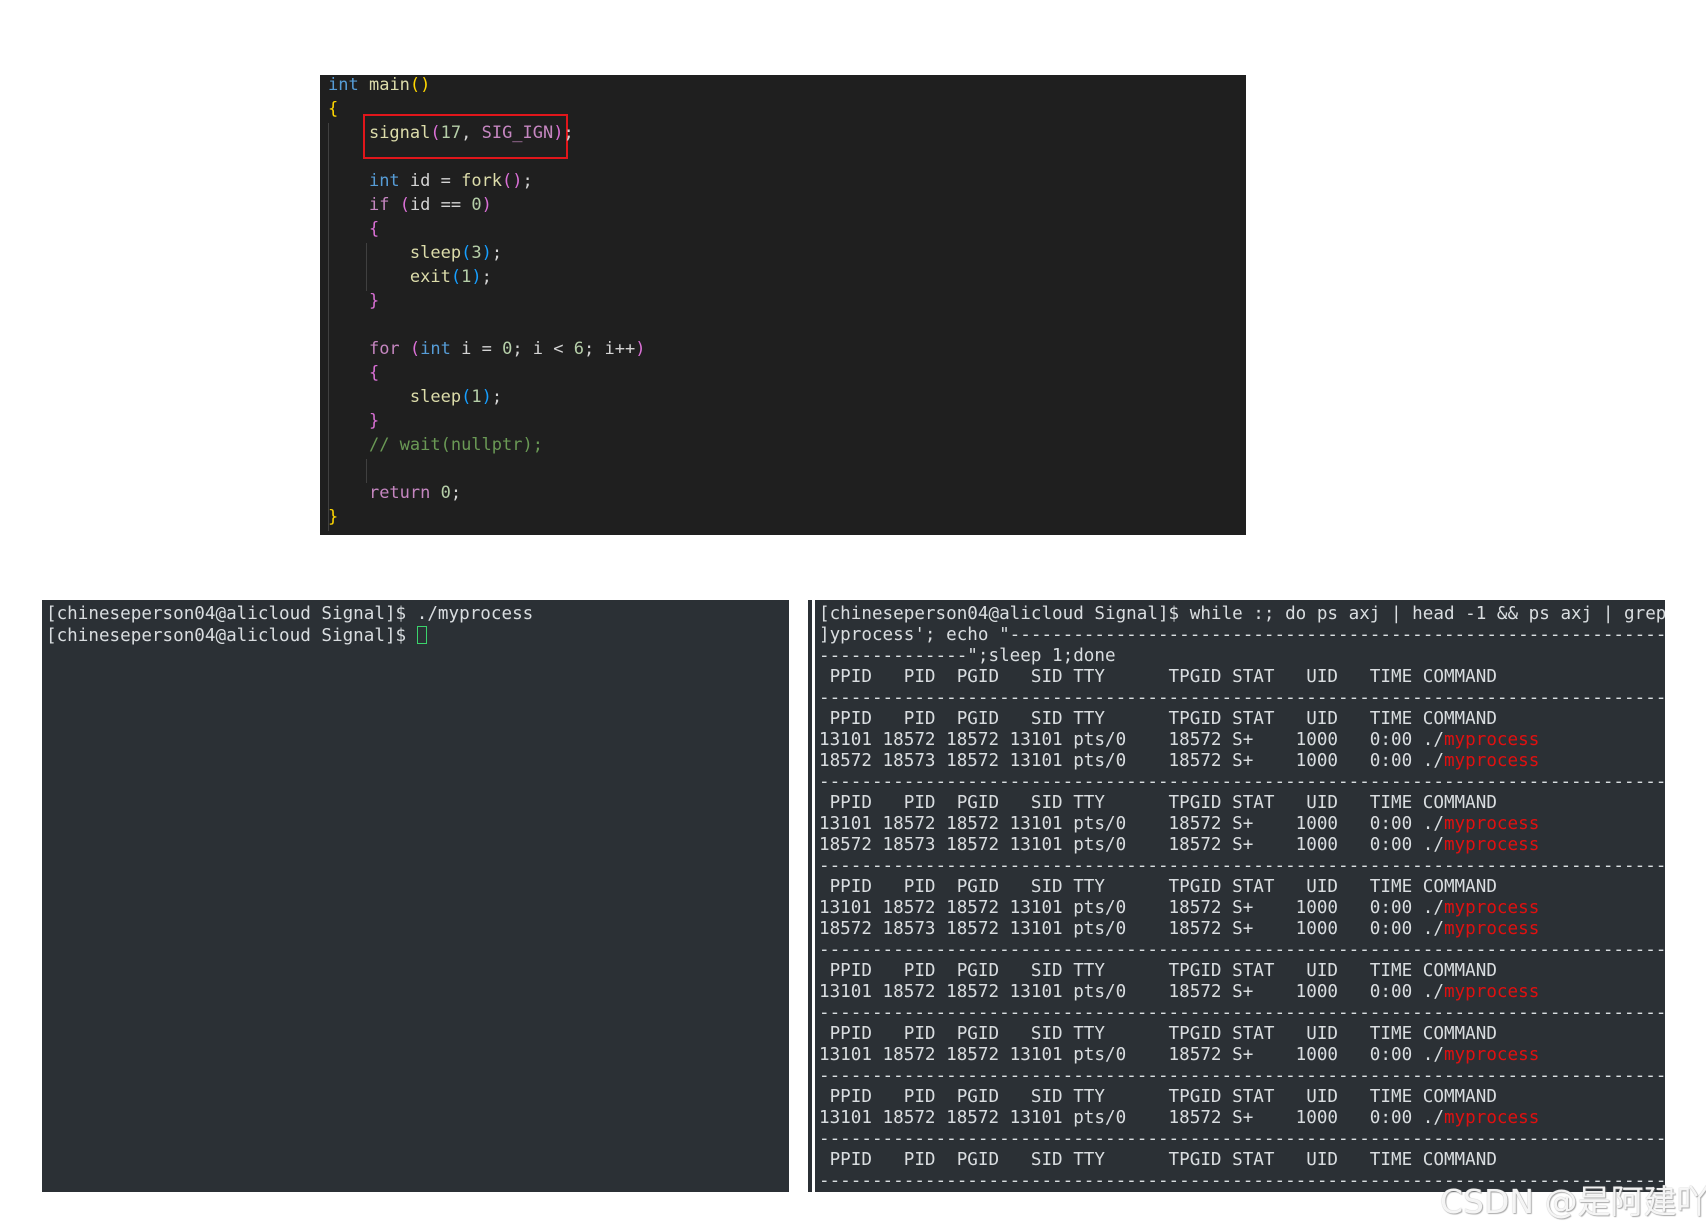 This screenshot has height=1225, width=1706. I want to click on code-token: i =, so click(476, 349).